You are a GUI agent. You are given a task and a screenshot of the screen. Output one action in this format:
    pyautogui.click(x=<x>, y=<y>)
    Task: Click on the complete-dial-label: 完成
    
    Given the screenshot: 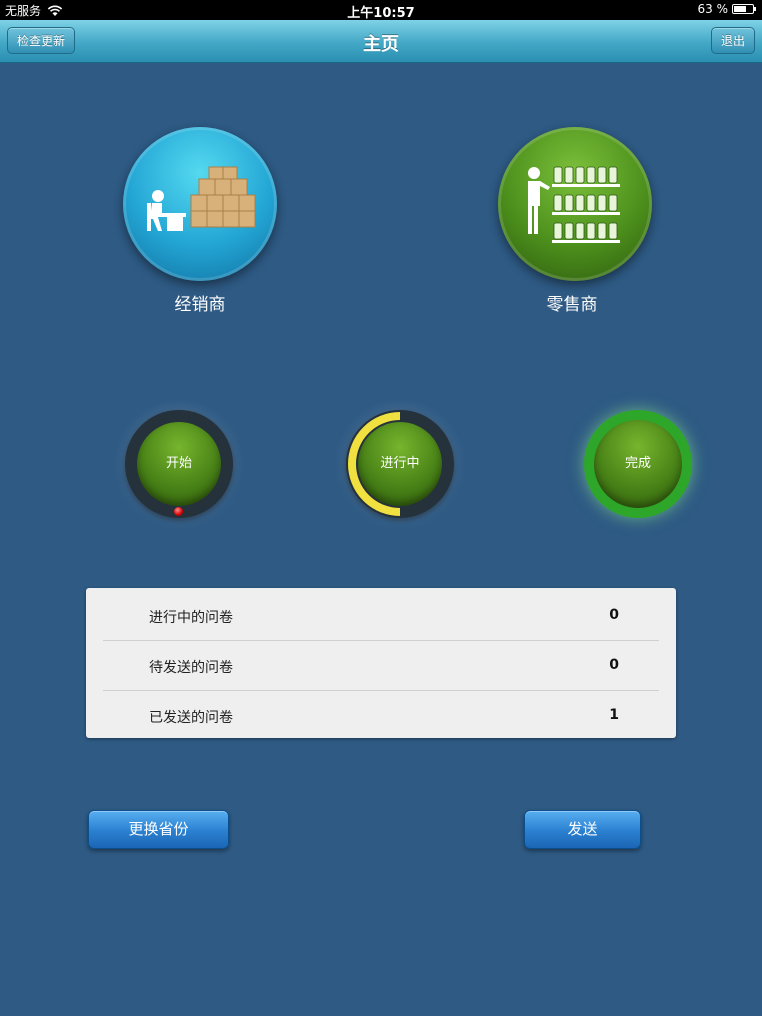 What is the action you would take?
    pyautogui.click(x=638, y=464)
    